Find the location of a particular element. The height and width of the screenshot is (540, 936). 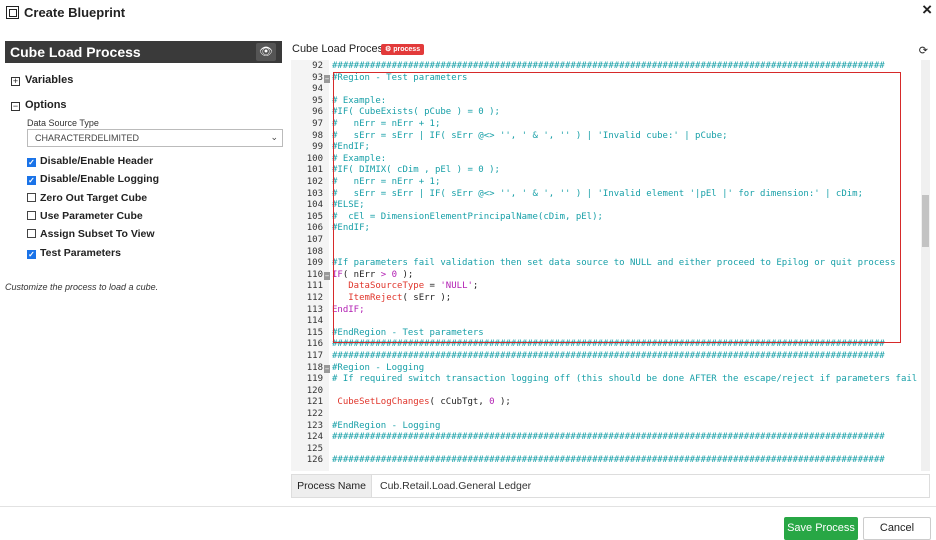

badge-label: process is located at coordinates (407, 49).